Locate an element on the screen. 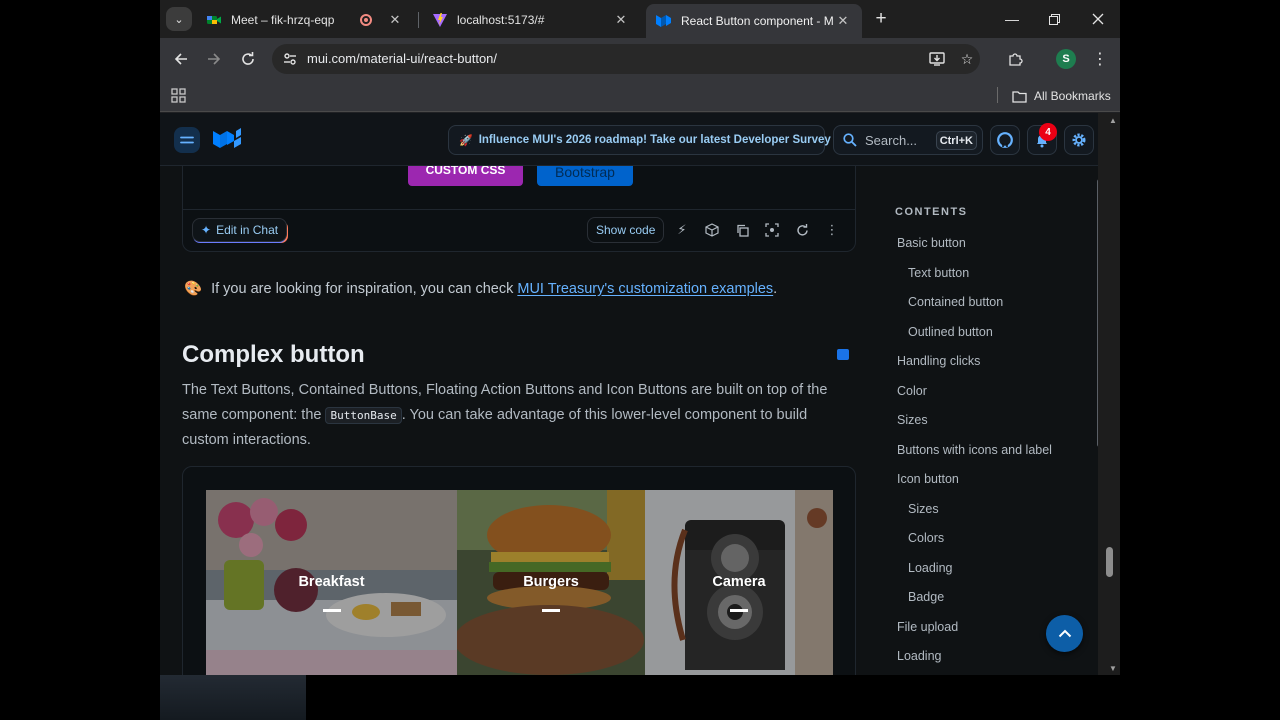  toc-item: Contained button is located at coordinates (955, 302).